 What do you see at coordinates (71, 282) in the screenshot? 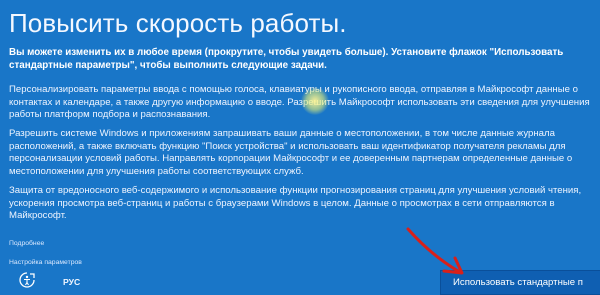
I see `language-indicator: РУС` at bounding box center [71, 282].